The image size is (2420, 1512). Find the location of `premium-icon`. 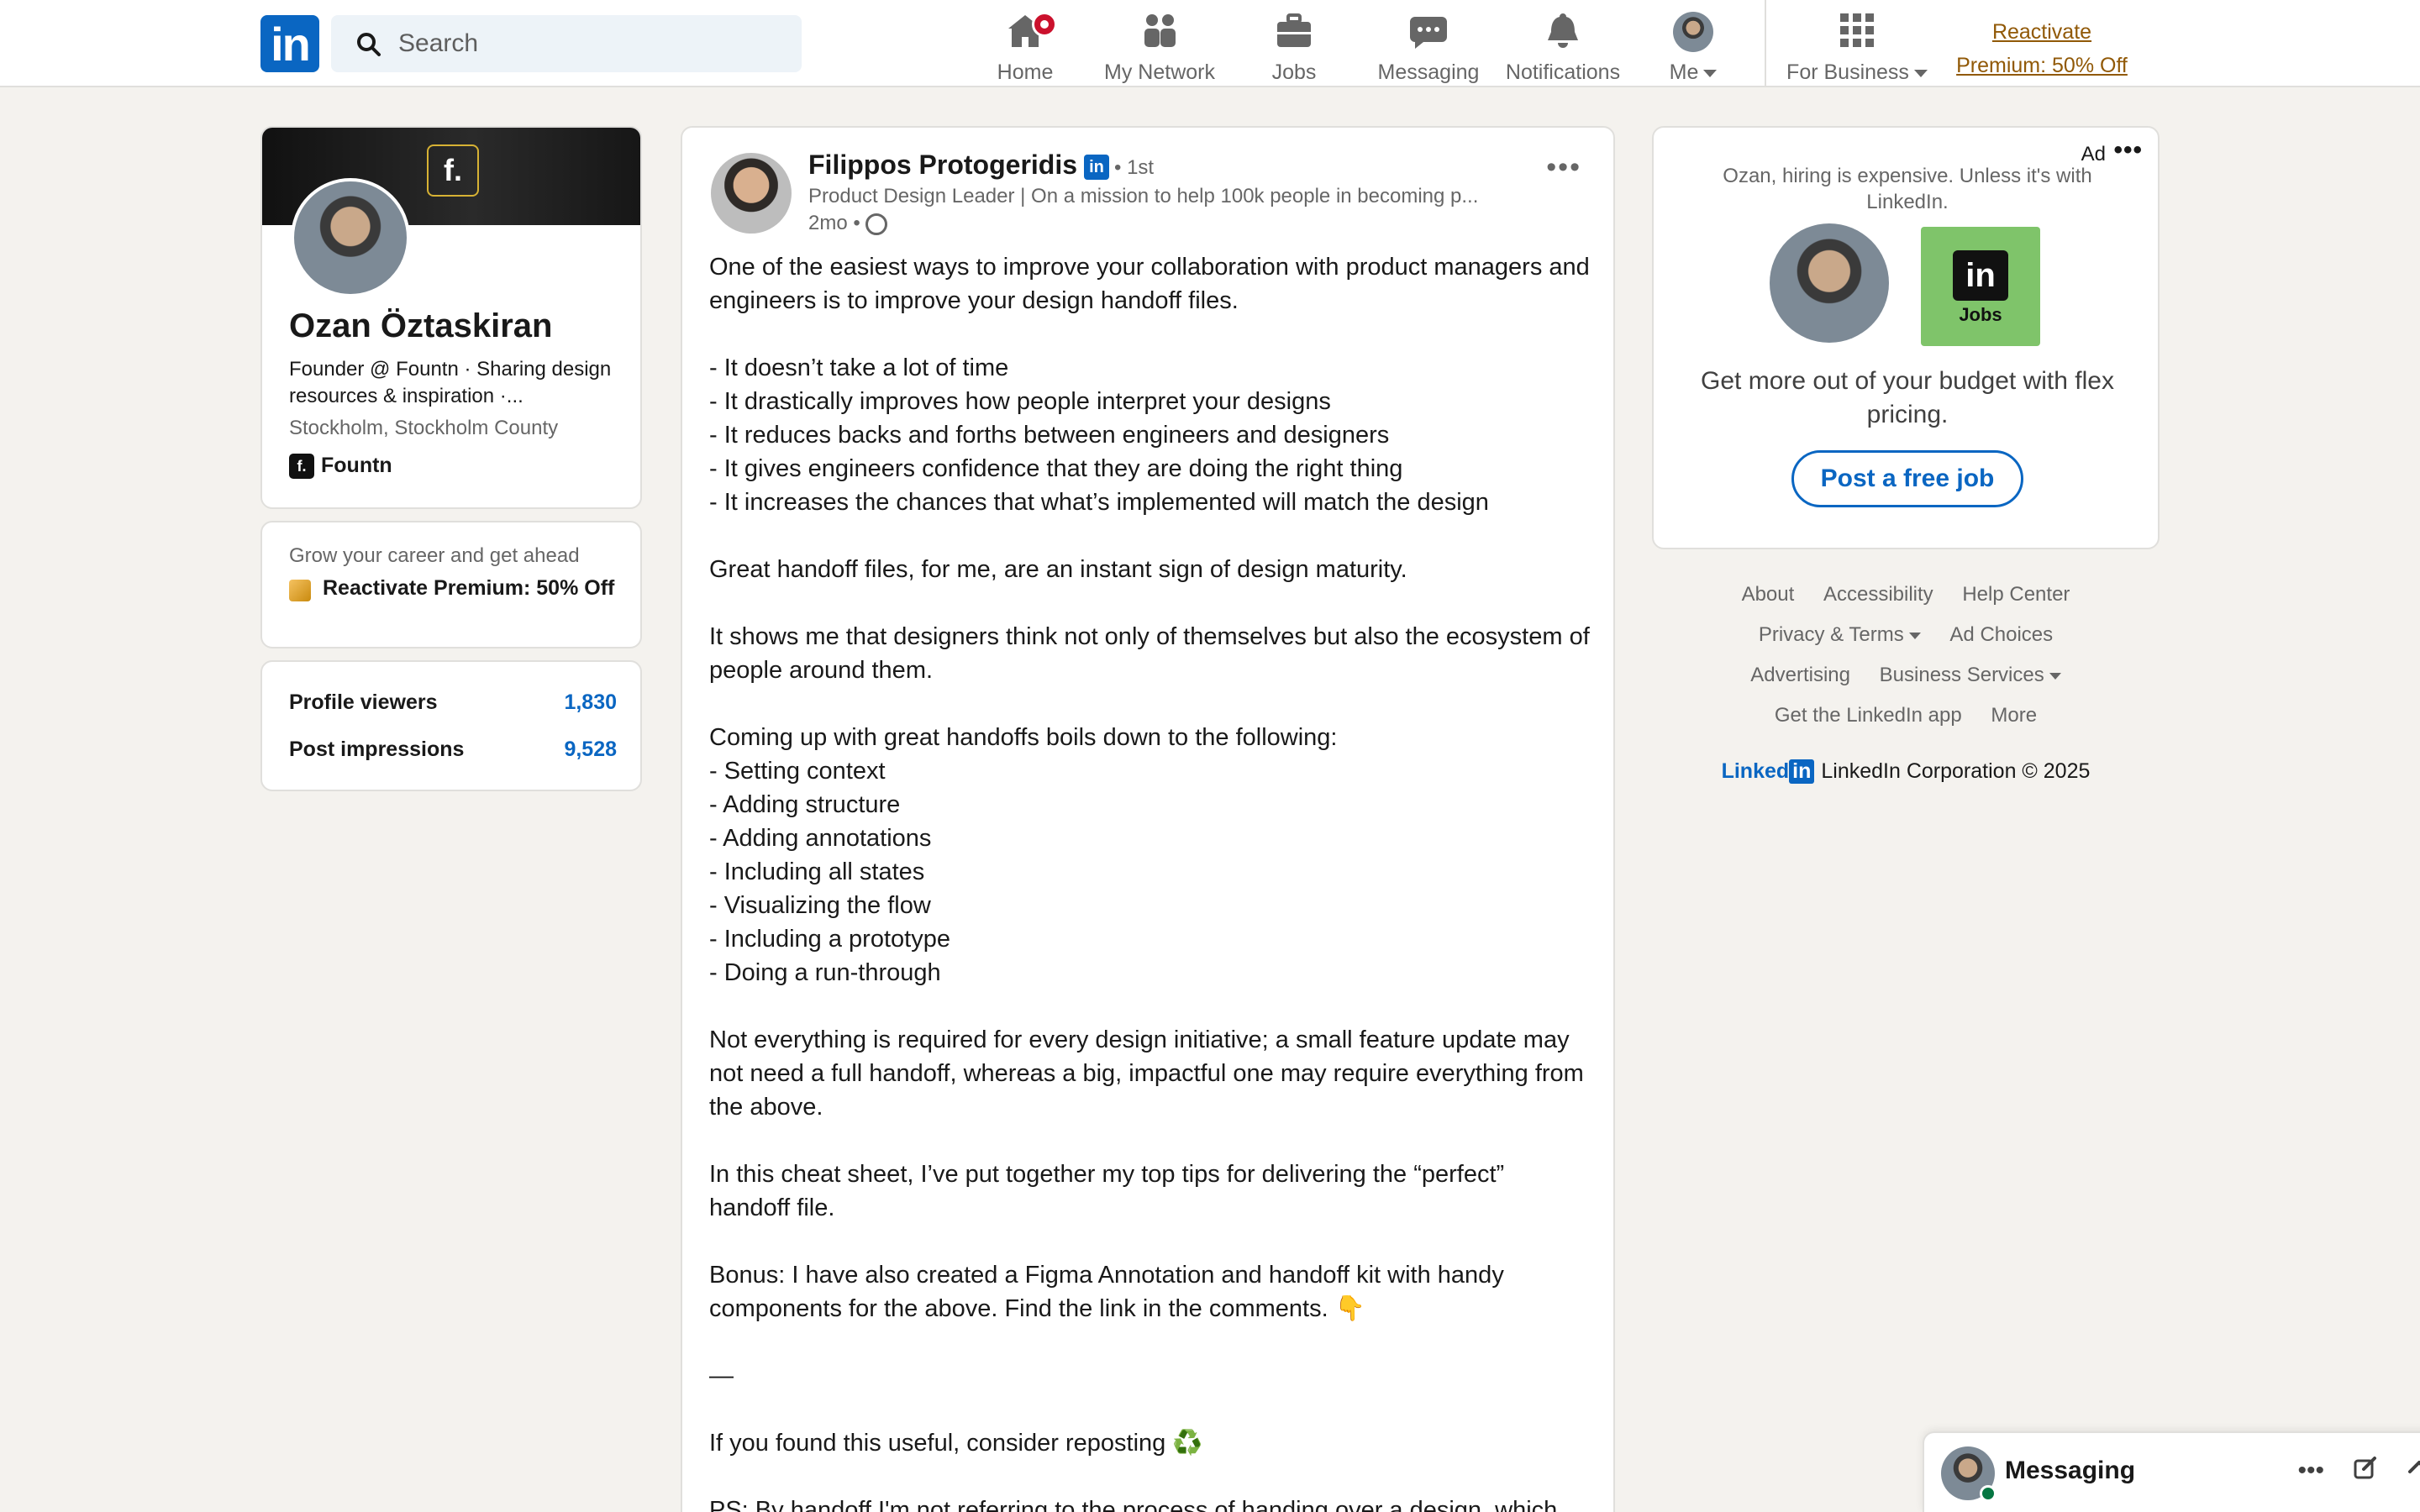

premium-icon is located at coordinates (300, 590).